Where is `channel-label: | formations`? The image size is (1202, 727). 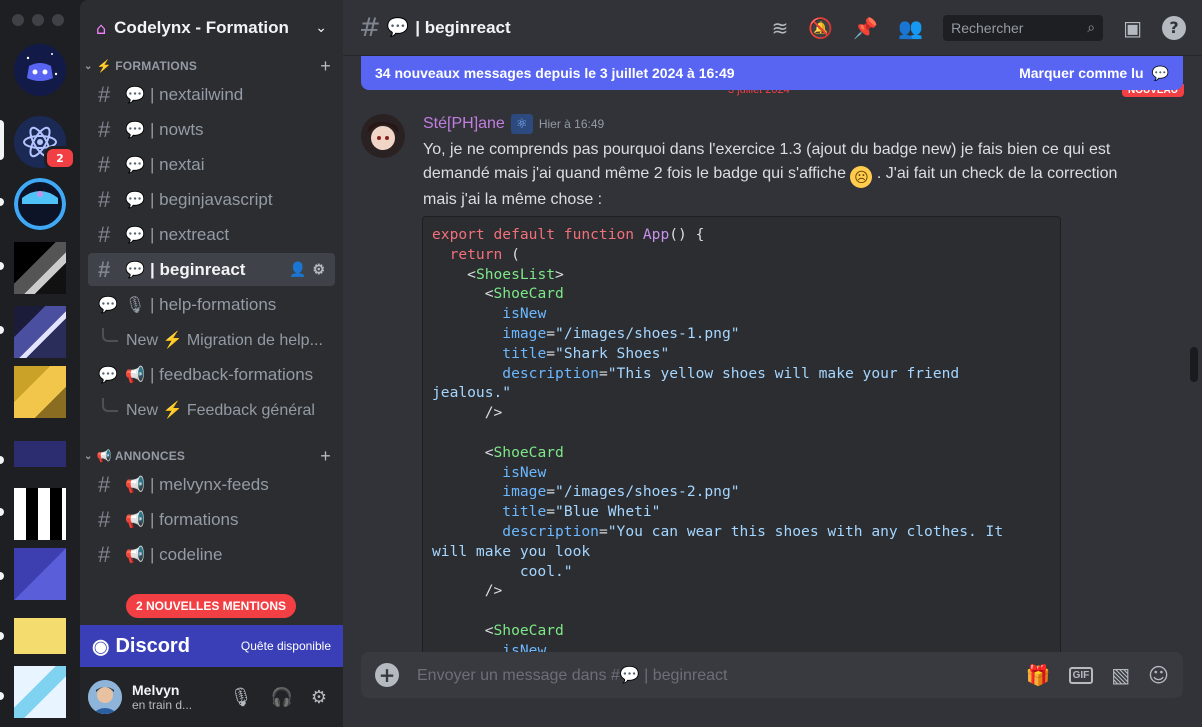
channel-label: | formations is located at coordinates (194, 519).